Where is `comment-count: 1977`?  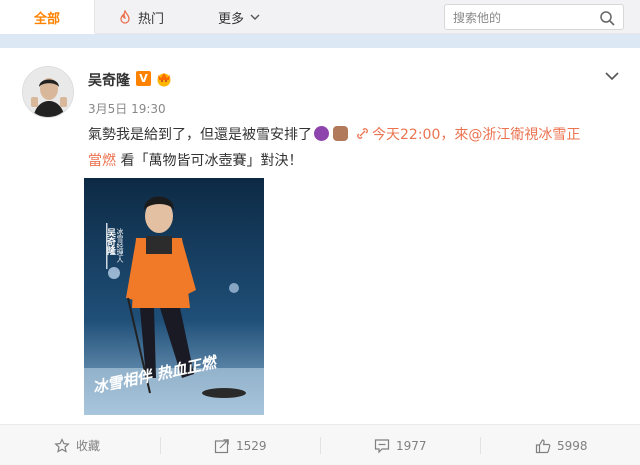
comment-count: 1977 is located at coordinates (411, 445).